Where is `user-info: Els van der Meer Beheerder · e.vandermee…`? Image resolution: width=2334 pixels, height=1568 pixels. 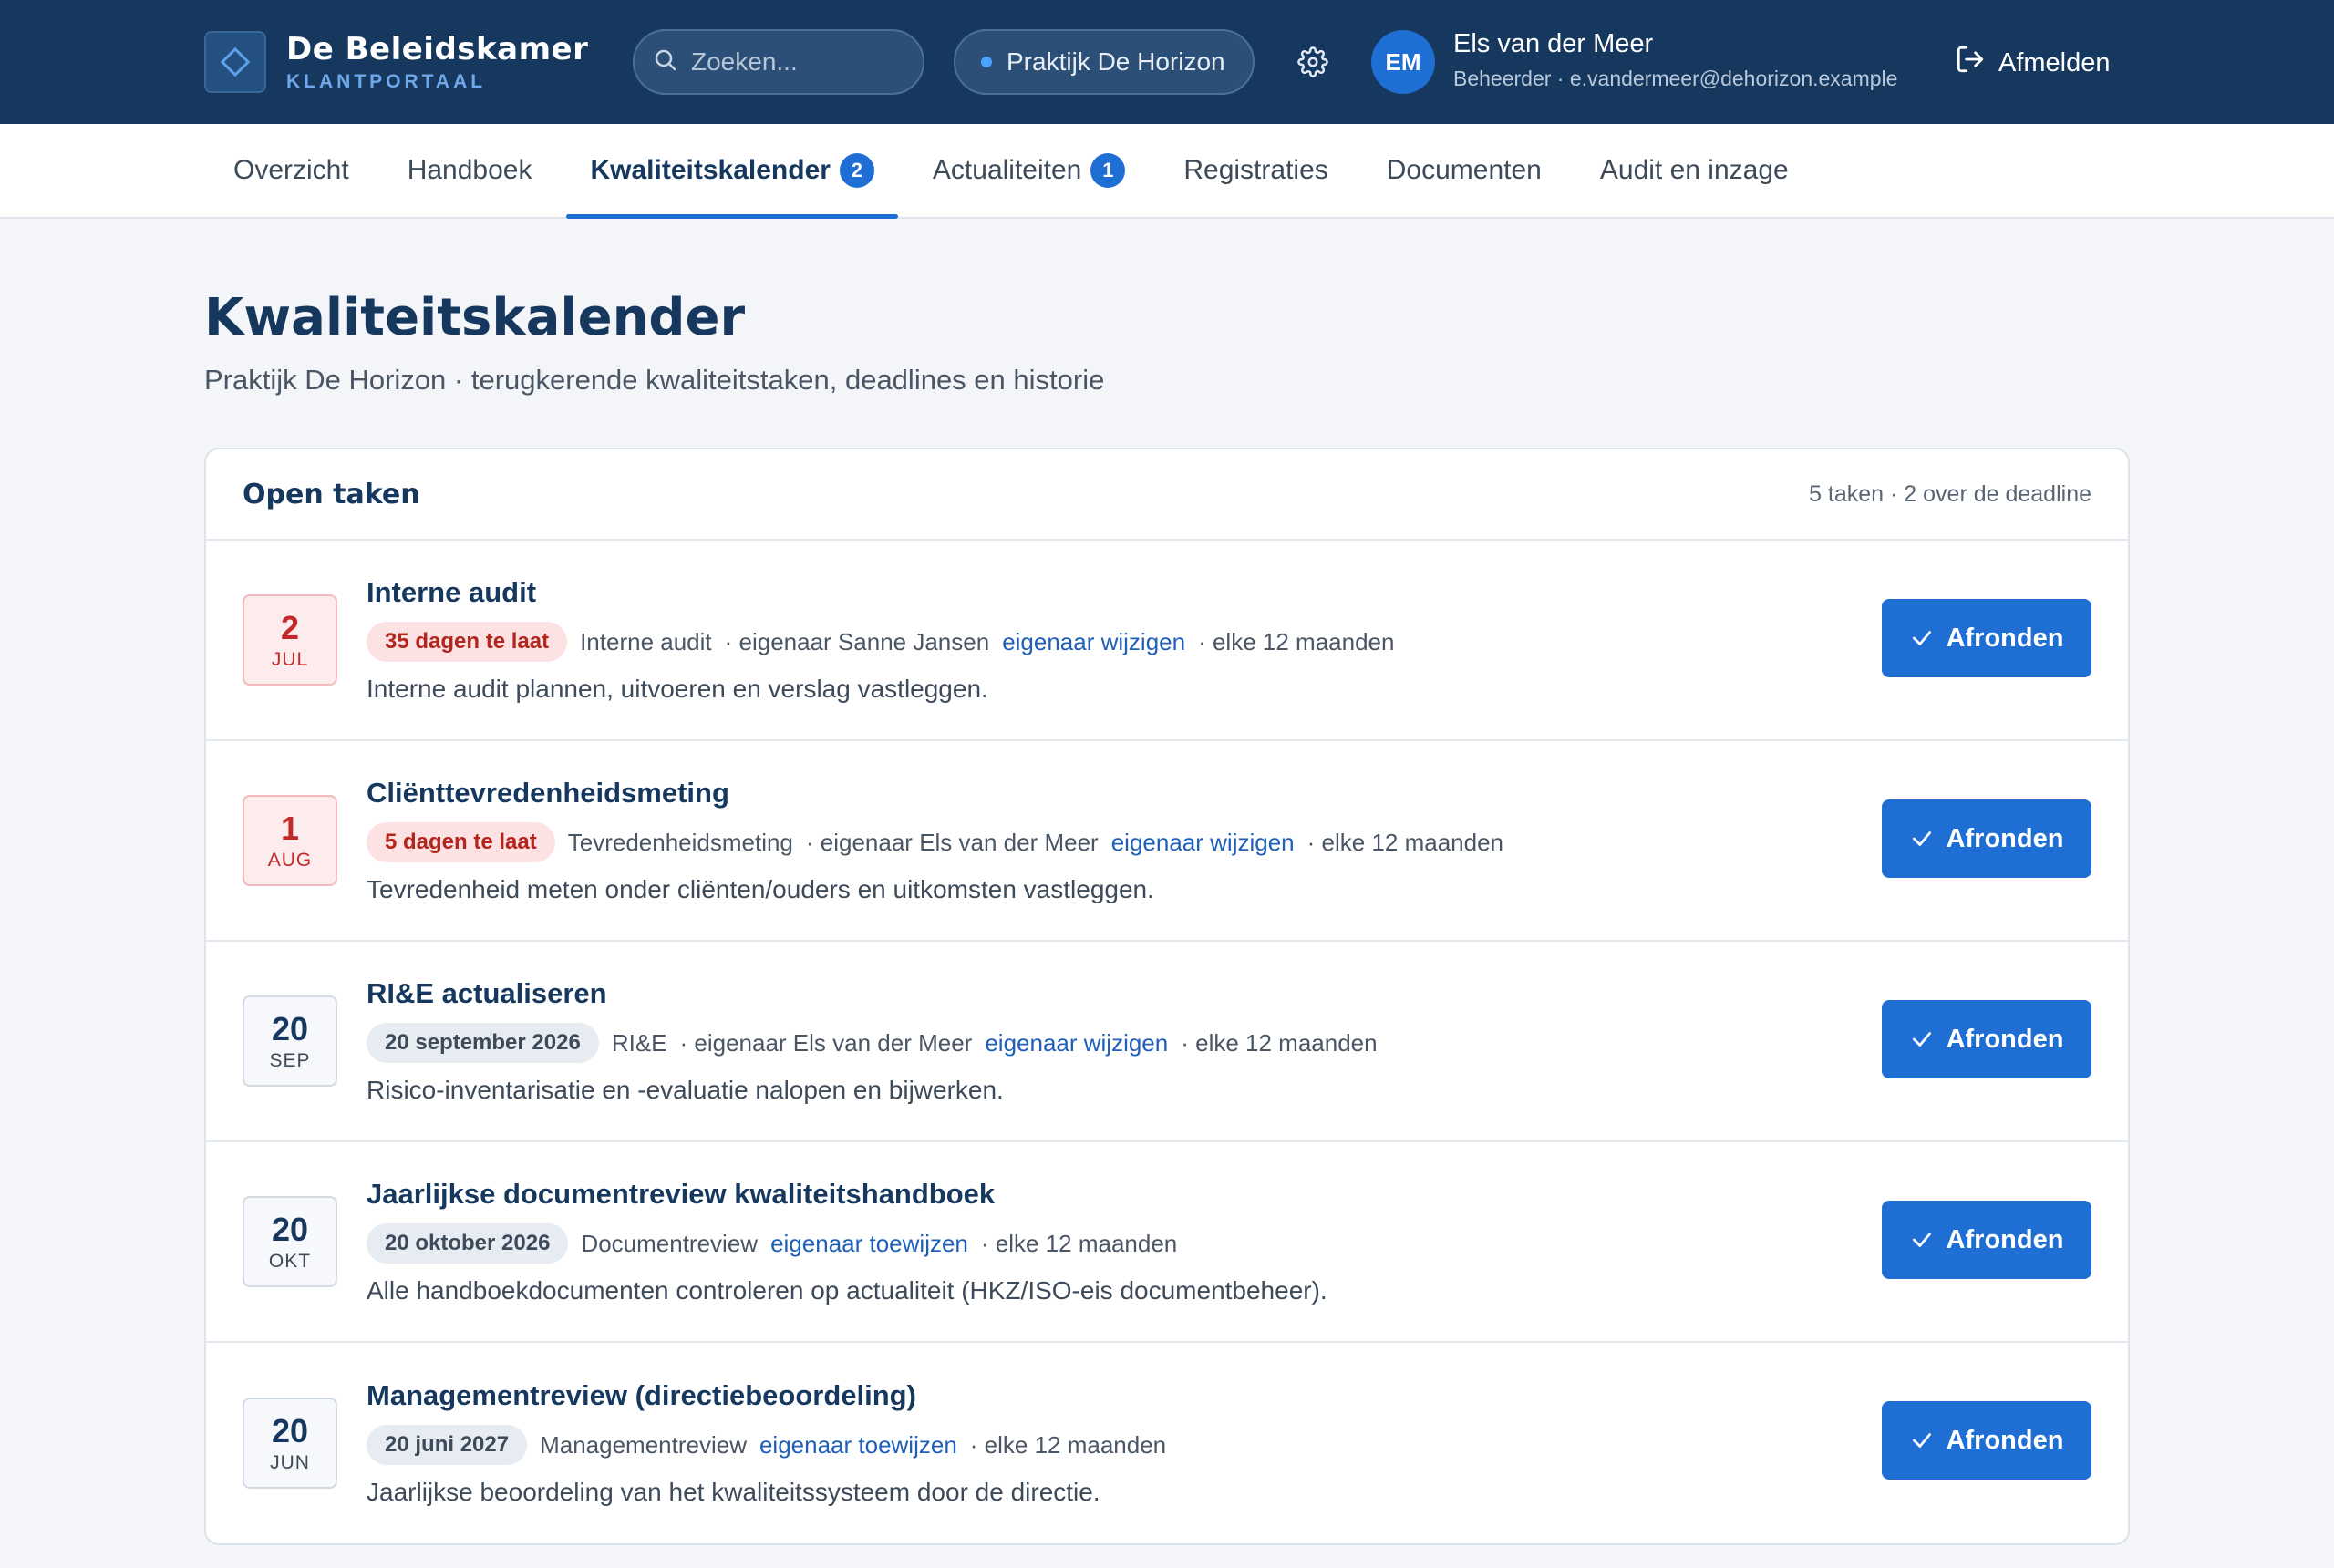 user-info: Els van der Meer Beheerder · e.vandermee… is located at coordinates (1675, 60).